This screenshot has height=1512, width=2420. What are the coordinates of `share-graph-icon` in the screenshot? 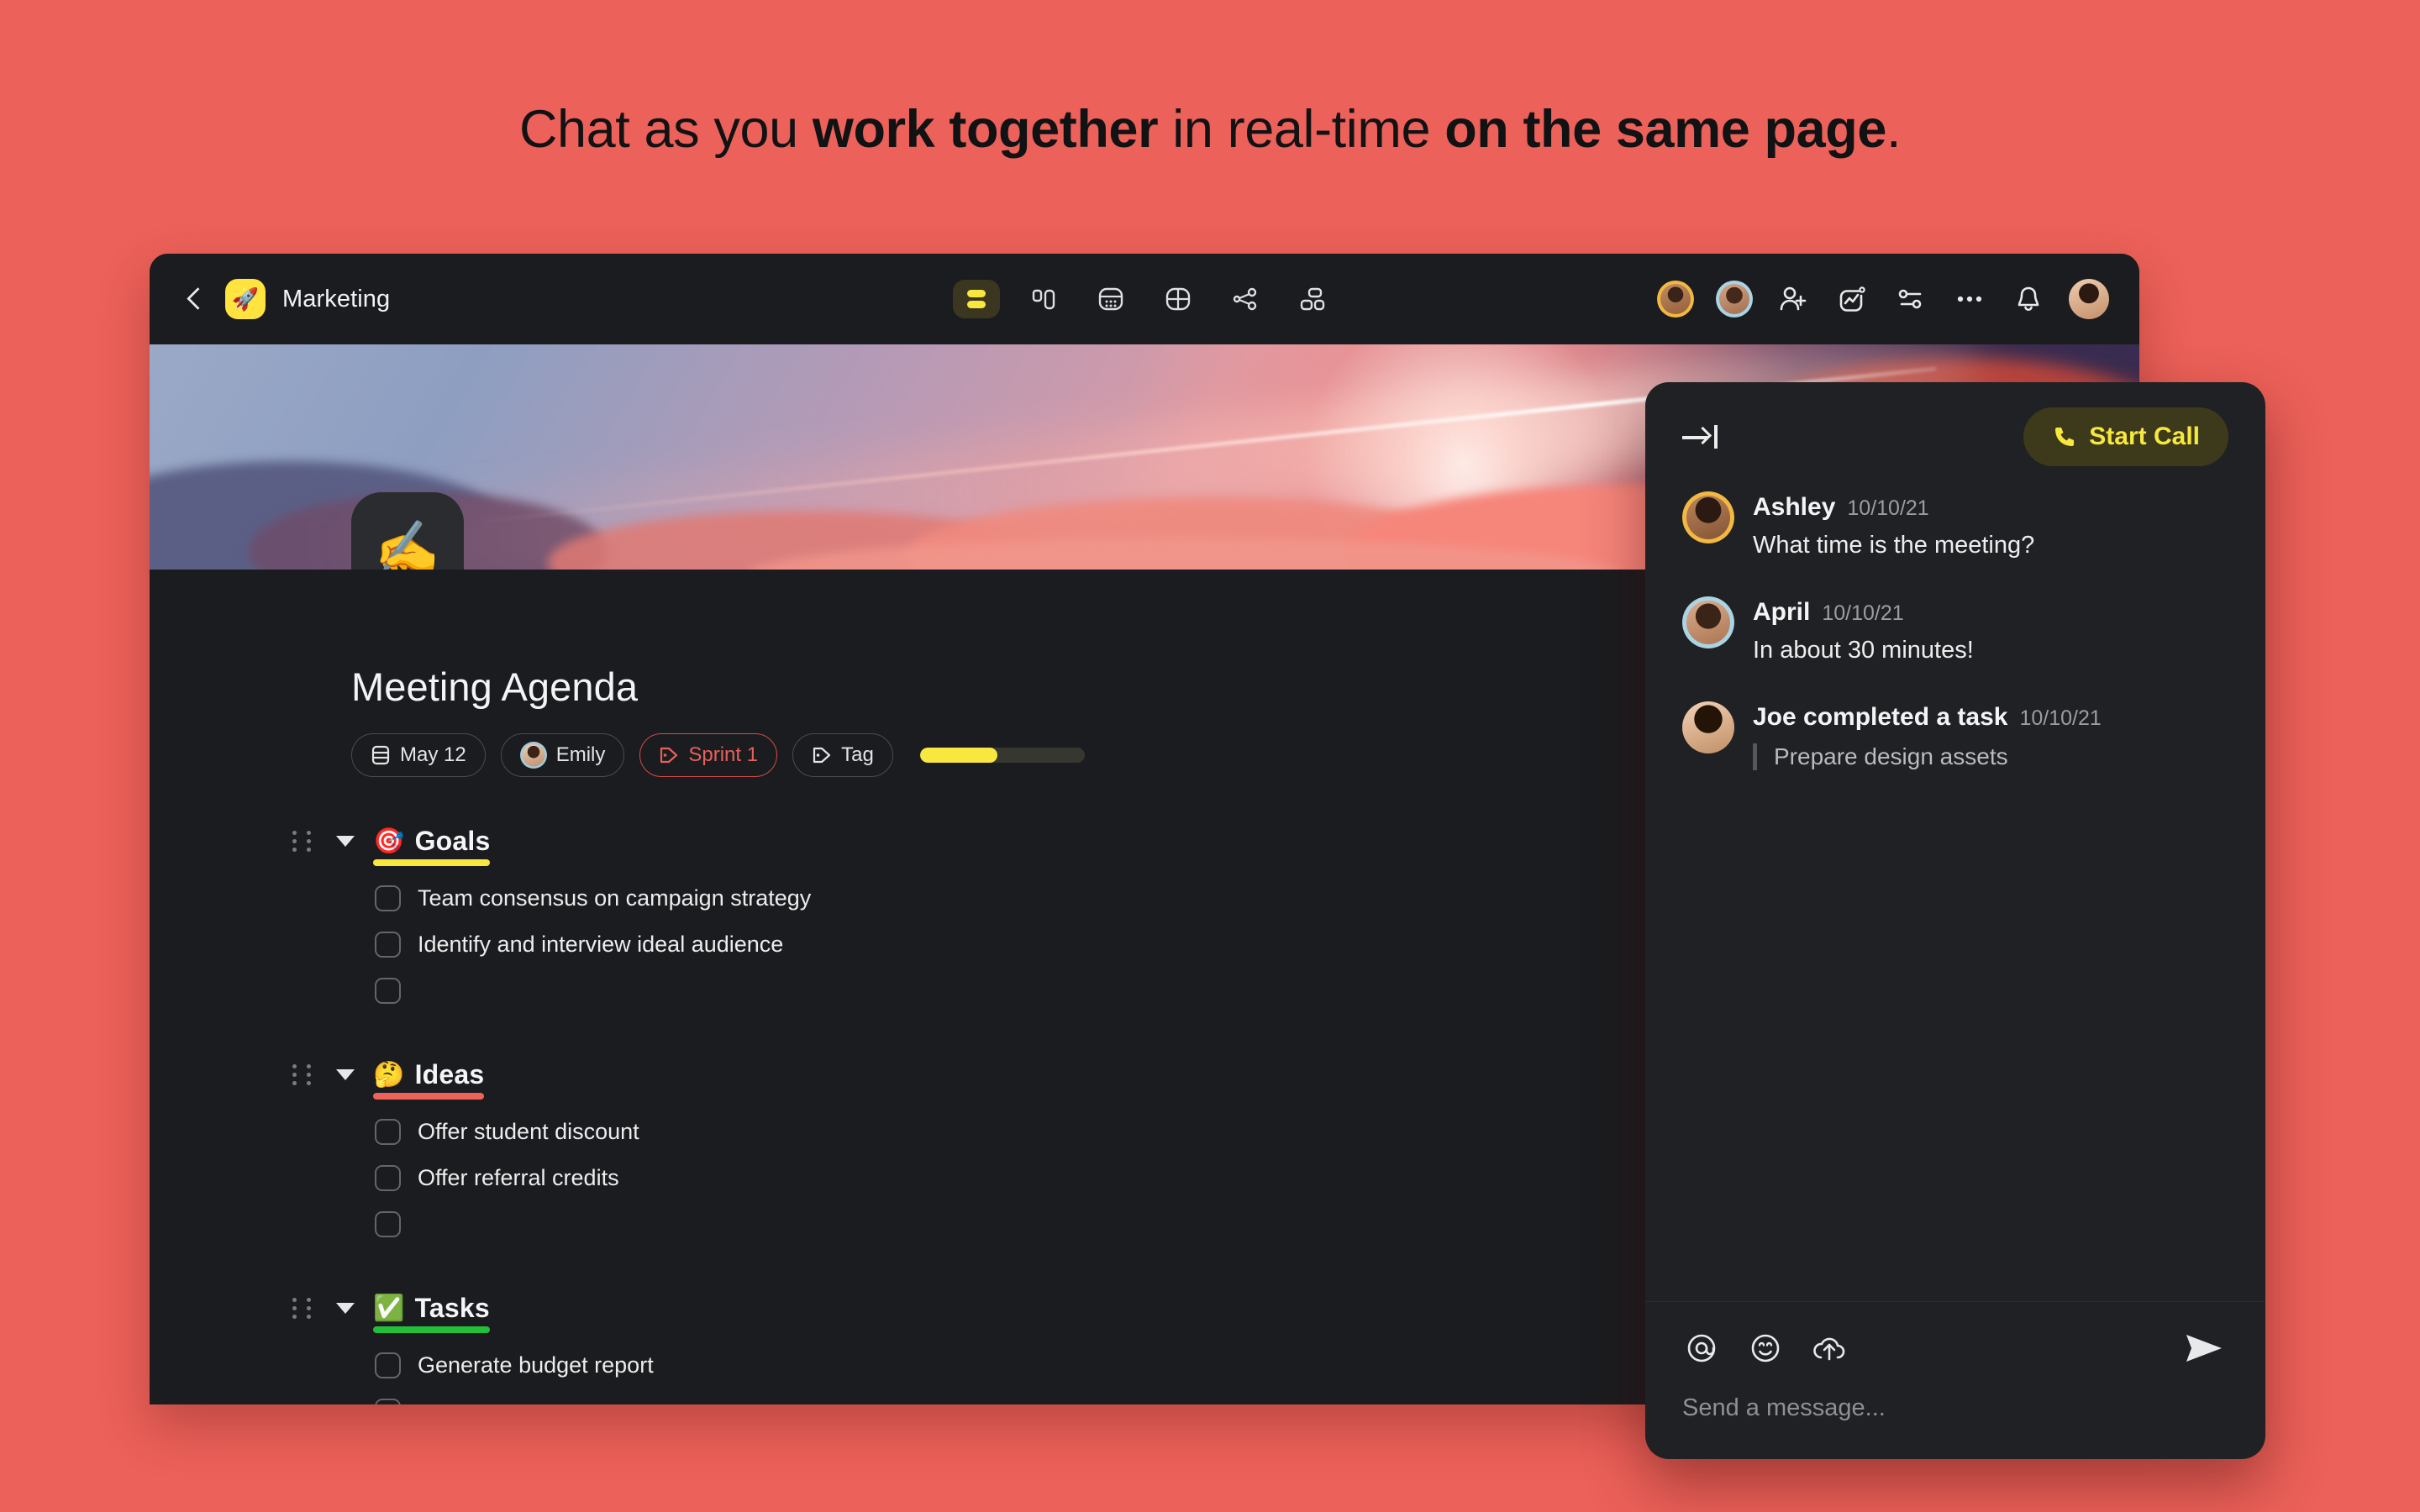 It's located at (1245, 299).